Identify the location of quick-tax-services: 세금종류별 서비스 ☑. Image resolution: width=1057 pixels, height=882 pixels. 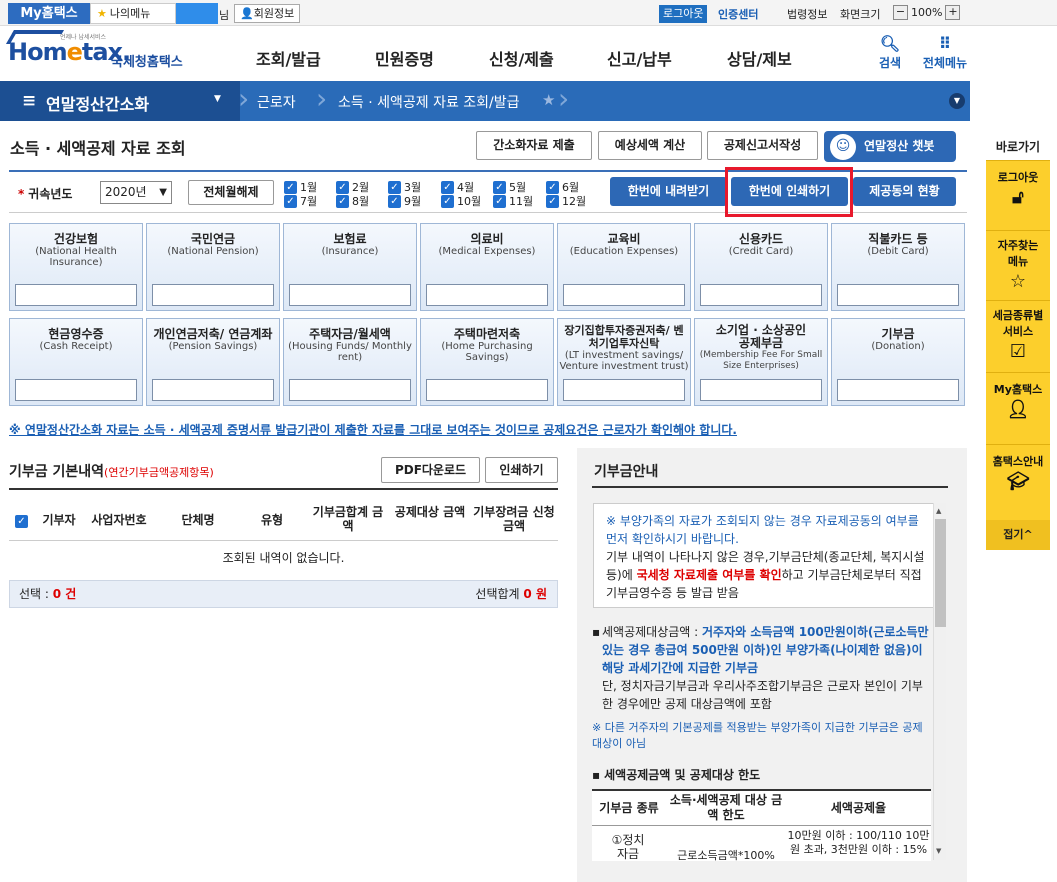
(1018, 336).